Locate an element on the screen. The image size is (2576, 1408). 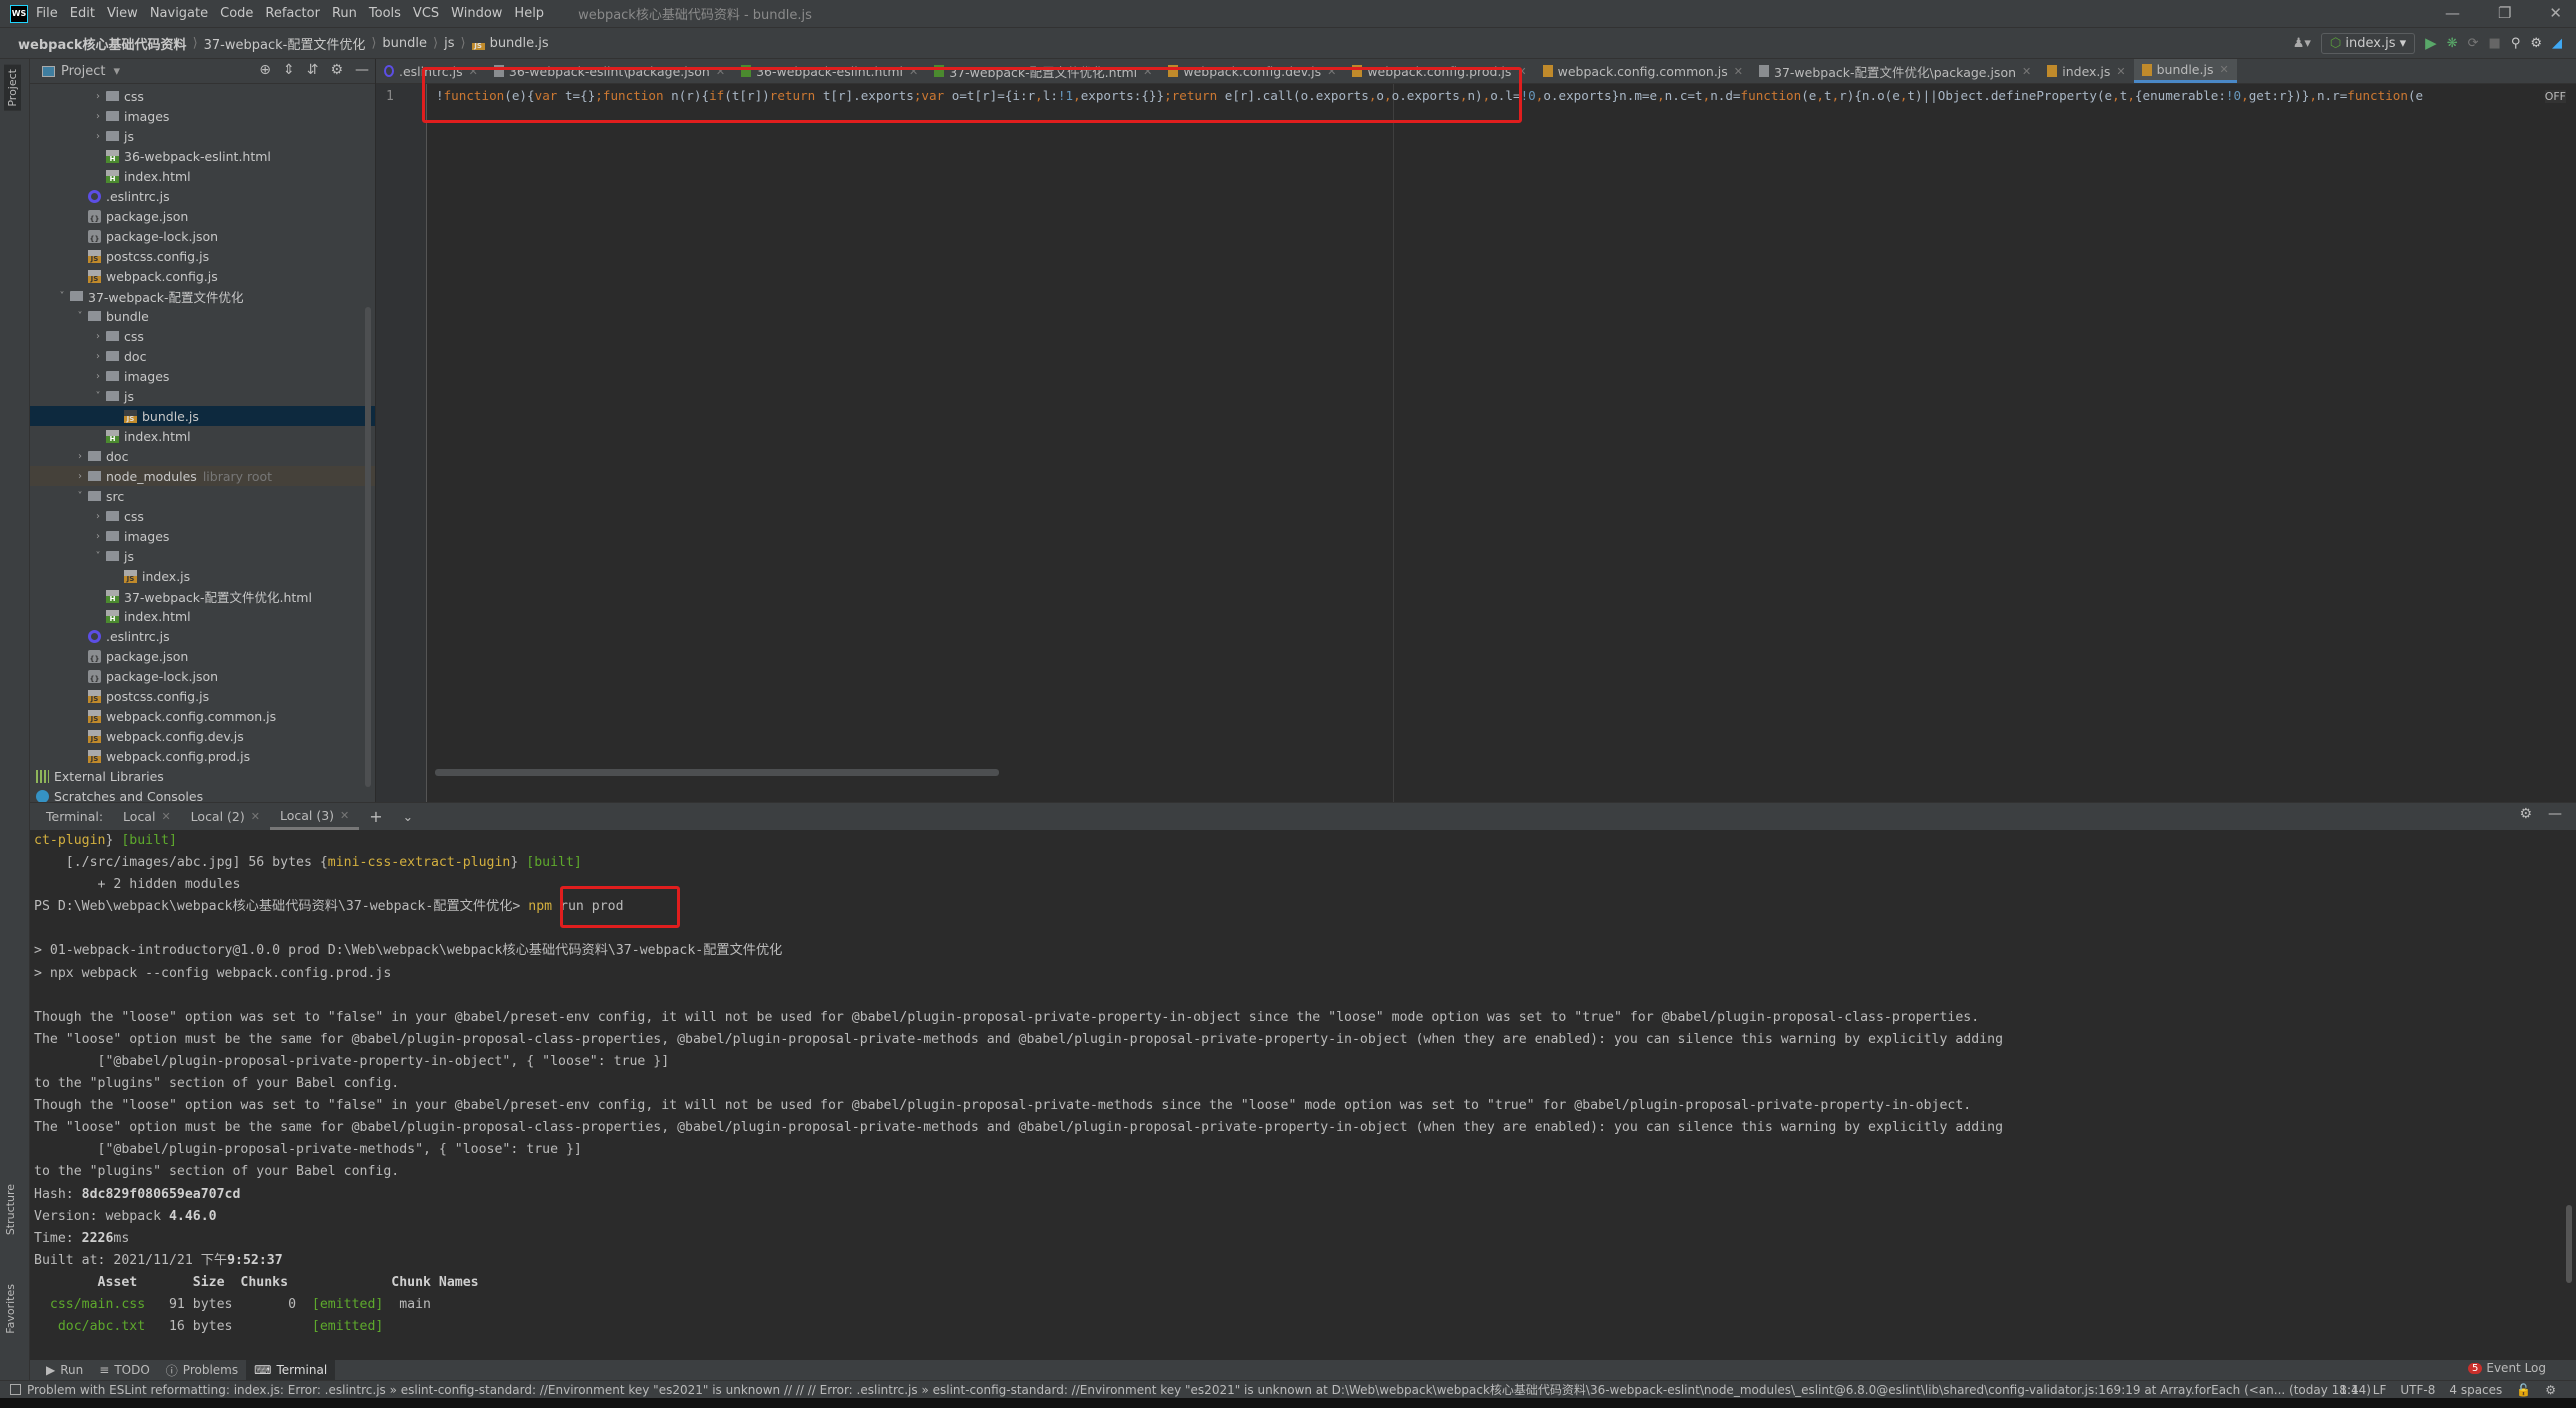
tree-item: JS bundle.js is located at coordinates (202, 416).